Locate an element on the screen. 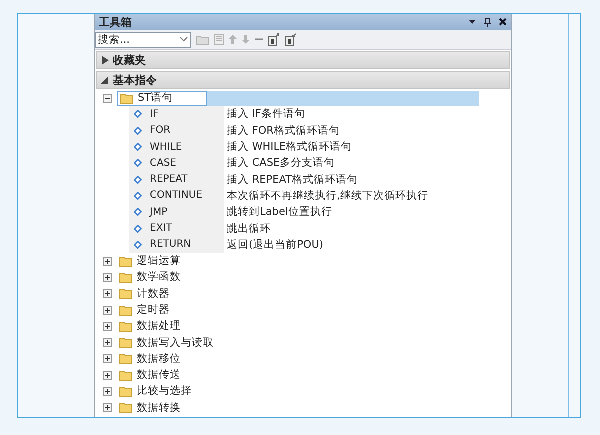  instruction-name: FOR is located at coordinates (160, 130).